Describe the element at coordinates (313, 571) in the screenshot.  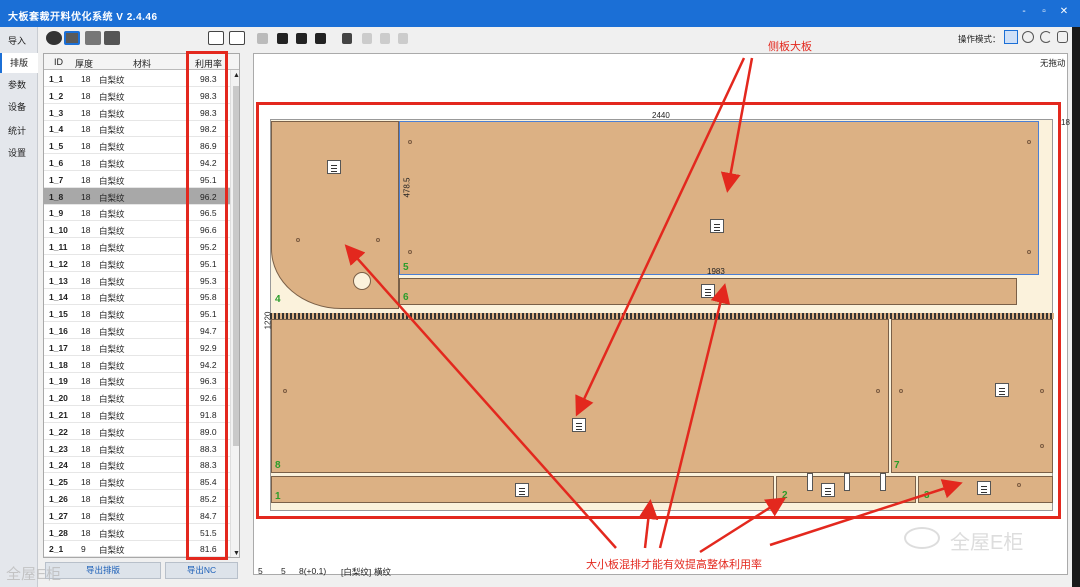
I see `status-c: 8(+0.1)` at that location.